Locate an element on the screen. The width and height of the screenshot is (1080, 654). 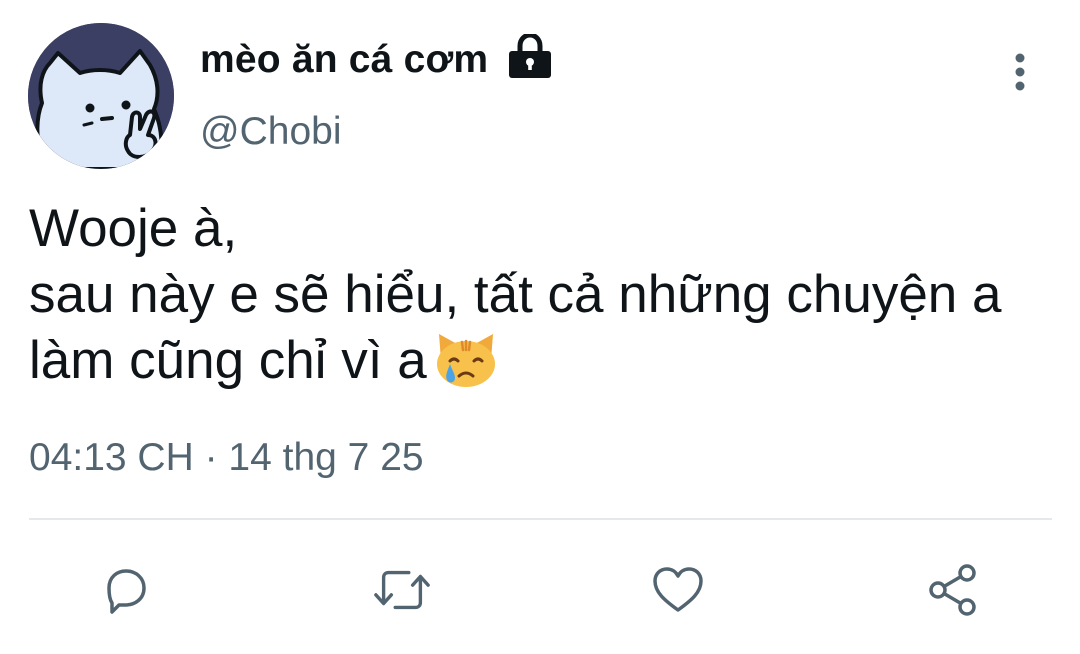
tweet-line-3-text: làm cũng chỉ vì a is located at coordinates (228, 360).